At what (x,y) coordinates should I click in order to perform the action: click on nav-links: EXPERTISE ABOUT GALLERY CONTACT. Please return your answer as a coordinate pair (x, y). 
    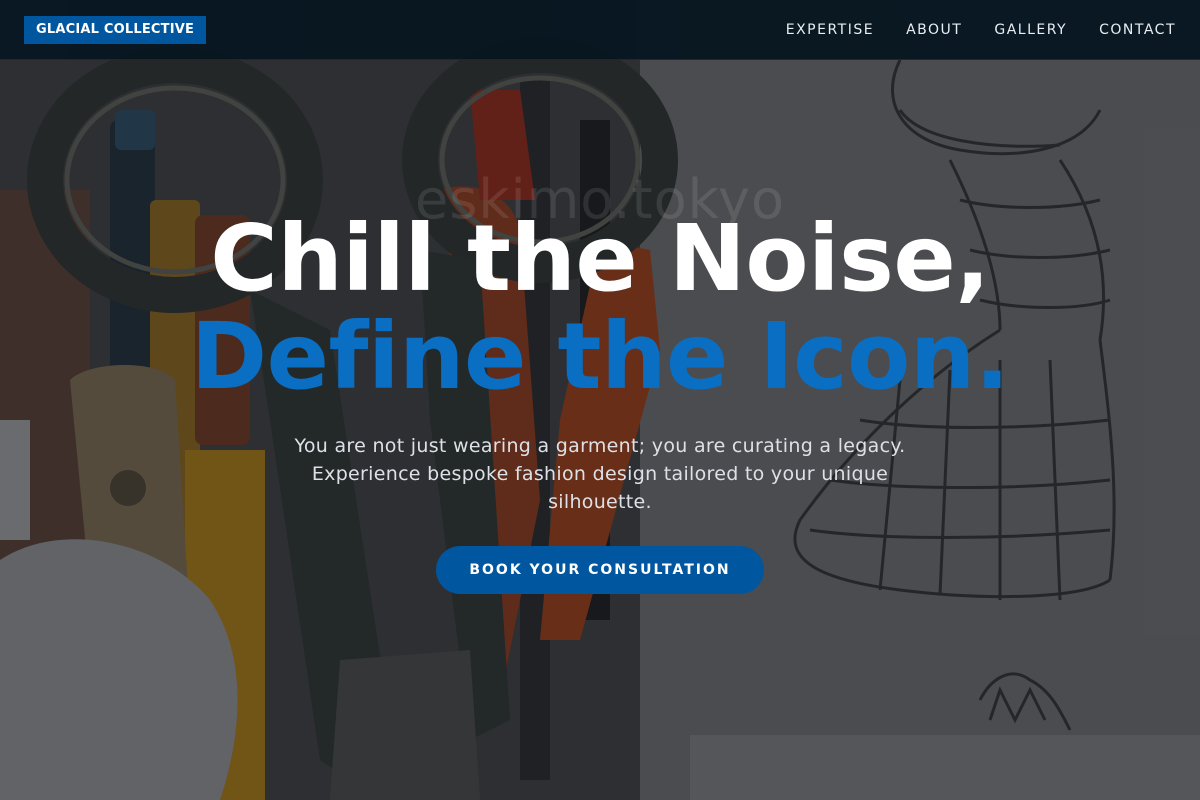
    Looking at the image, I should click on (981, 30).